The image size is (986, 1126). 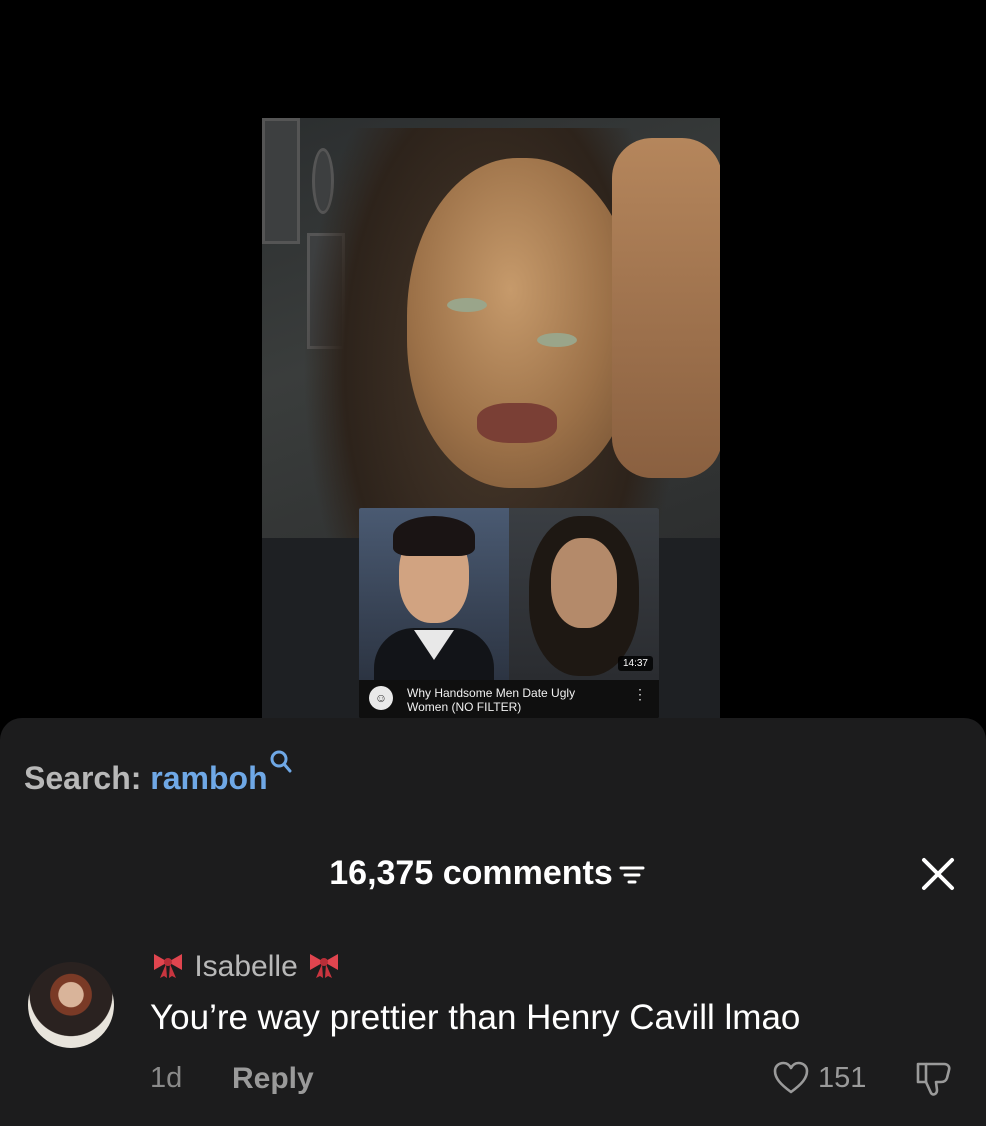 I want to click on search-term: ramboh, so click(x=208, y=778).